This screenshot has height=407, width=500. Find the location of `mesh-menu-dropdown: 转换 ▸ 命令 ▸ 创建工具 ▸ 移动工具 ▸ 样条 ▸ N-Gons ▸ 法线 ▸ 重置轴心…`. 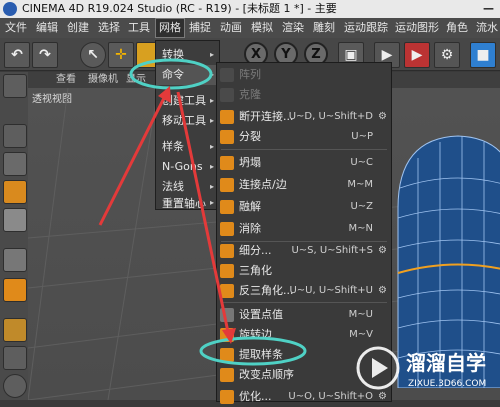

mesh-menu-dropdown: 转换 ▸ 命令 ▸ 创建工具 ▸ 移动工具 ▸ 样条 ▸ N-Gons ▸ 法线 ▸ 重置轴心… is located at coordinates (187, 125).